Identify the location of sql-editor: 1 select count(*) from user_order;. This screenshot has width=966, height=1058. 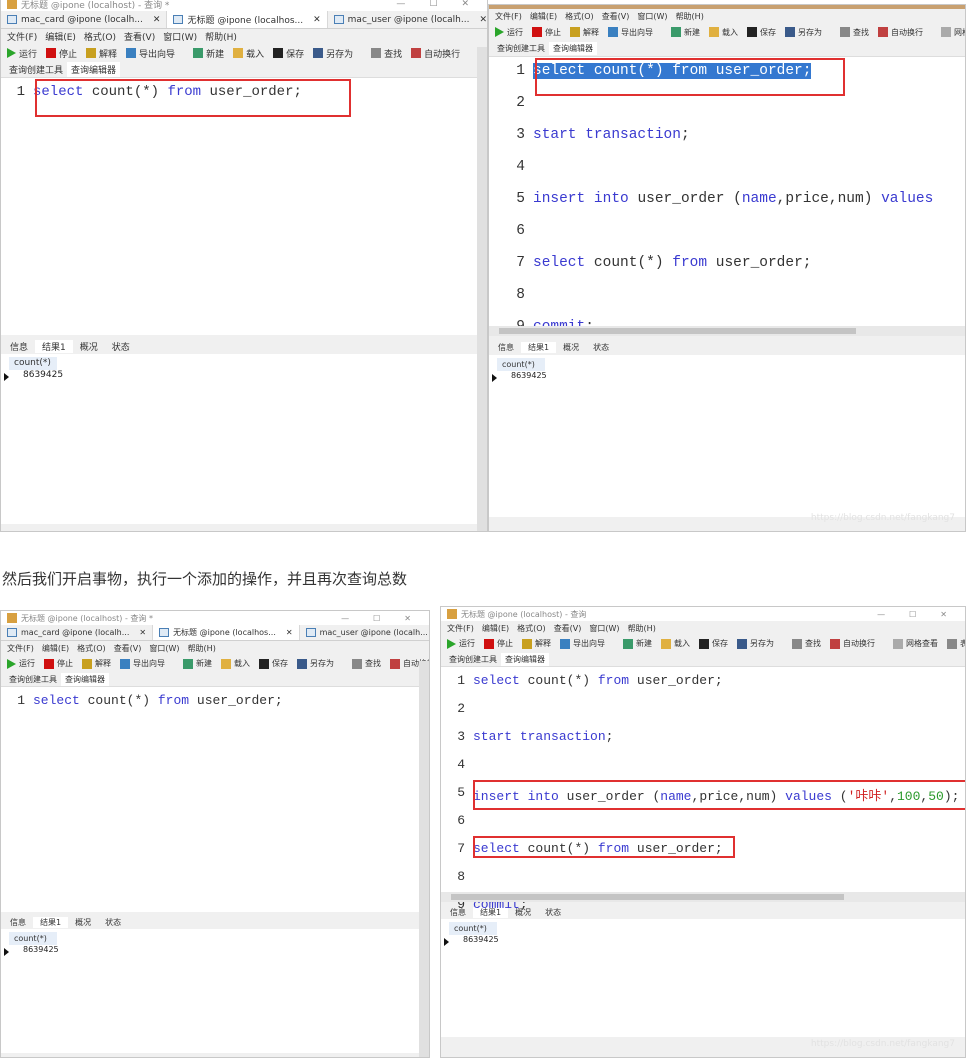
(244, 206).